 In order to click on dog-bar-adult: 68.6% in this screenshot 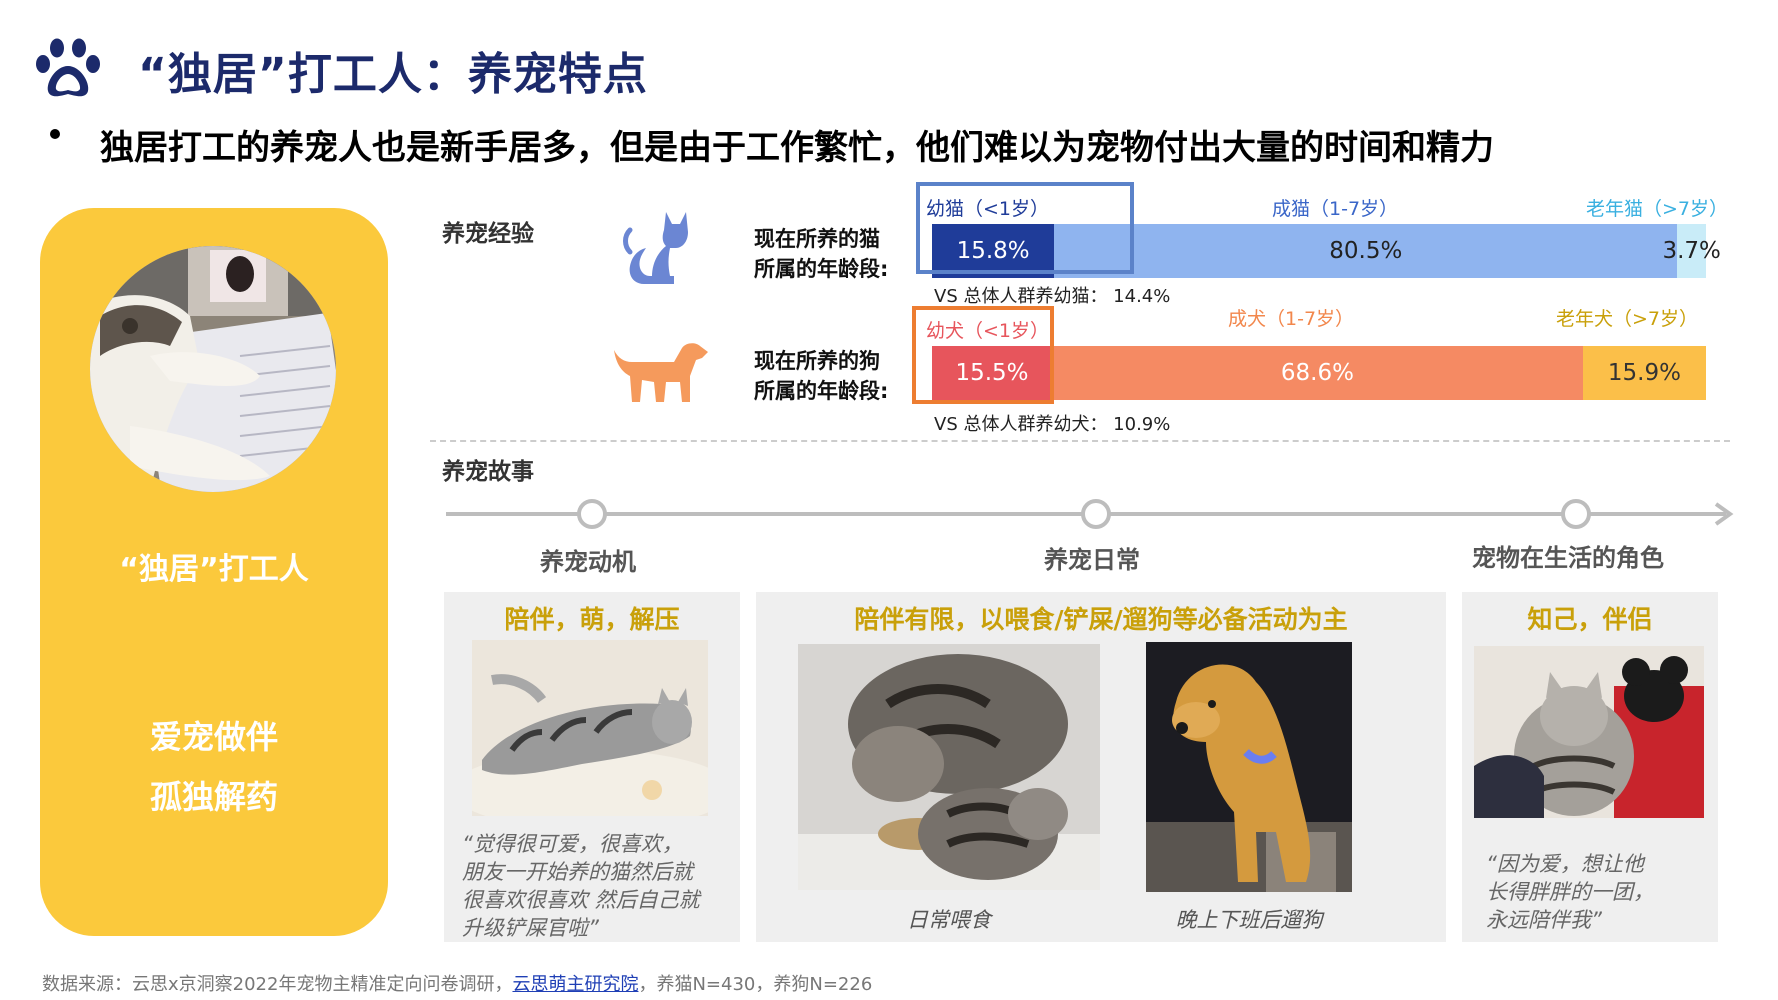, I will do `click(1317, 373)`.